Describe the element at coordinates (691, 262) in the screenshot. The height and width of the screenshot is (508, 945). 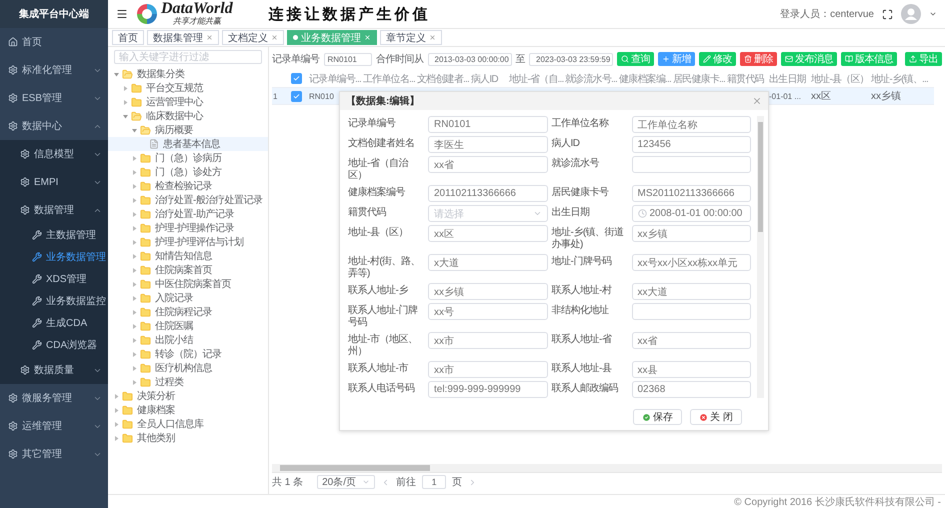
I see `input-field: xx号xx小区xx栋xx单元` at that location.